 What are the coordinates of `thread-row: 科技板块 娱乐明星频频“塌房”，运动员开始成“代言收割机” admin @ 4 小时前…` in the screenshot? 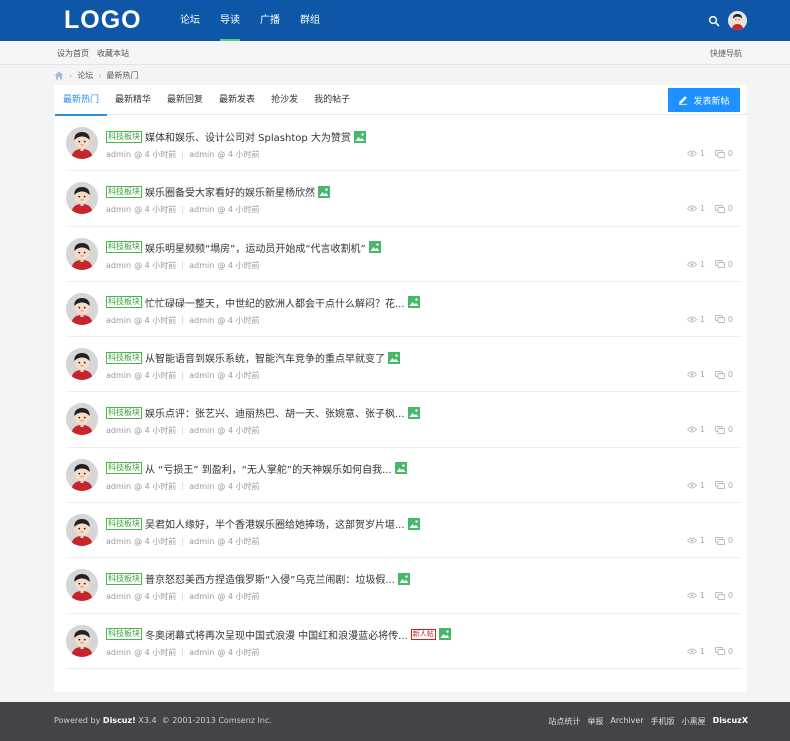 It's located at (403, 254).